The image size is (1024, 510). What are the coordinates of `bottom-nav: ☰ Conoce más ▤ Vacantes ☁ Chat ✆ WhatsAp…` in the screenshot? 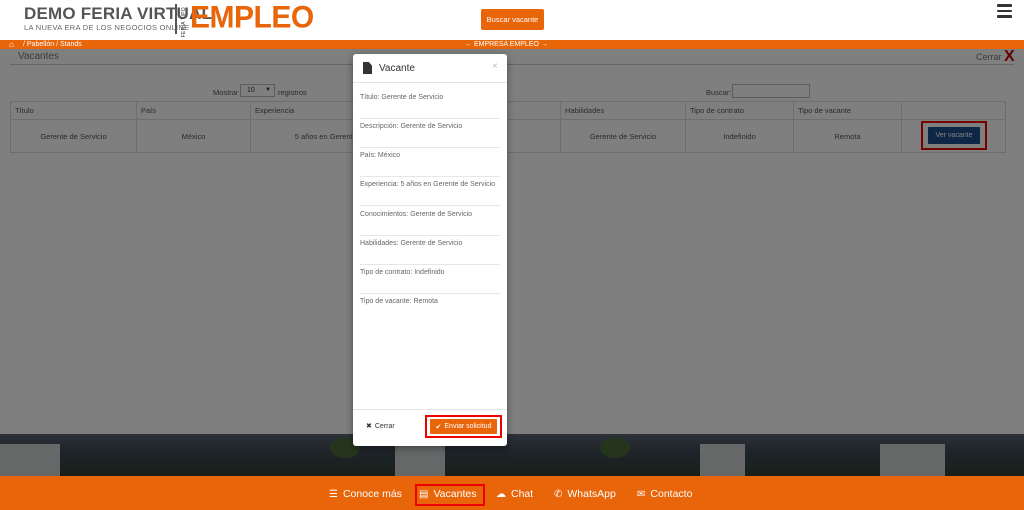 It's located at (512, 493).